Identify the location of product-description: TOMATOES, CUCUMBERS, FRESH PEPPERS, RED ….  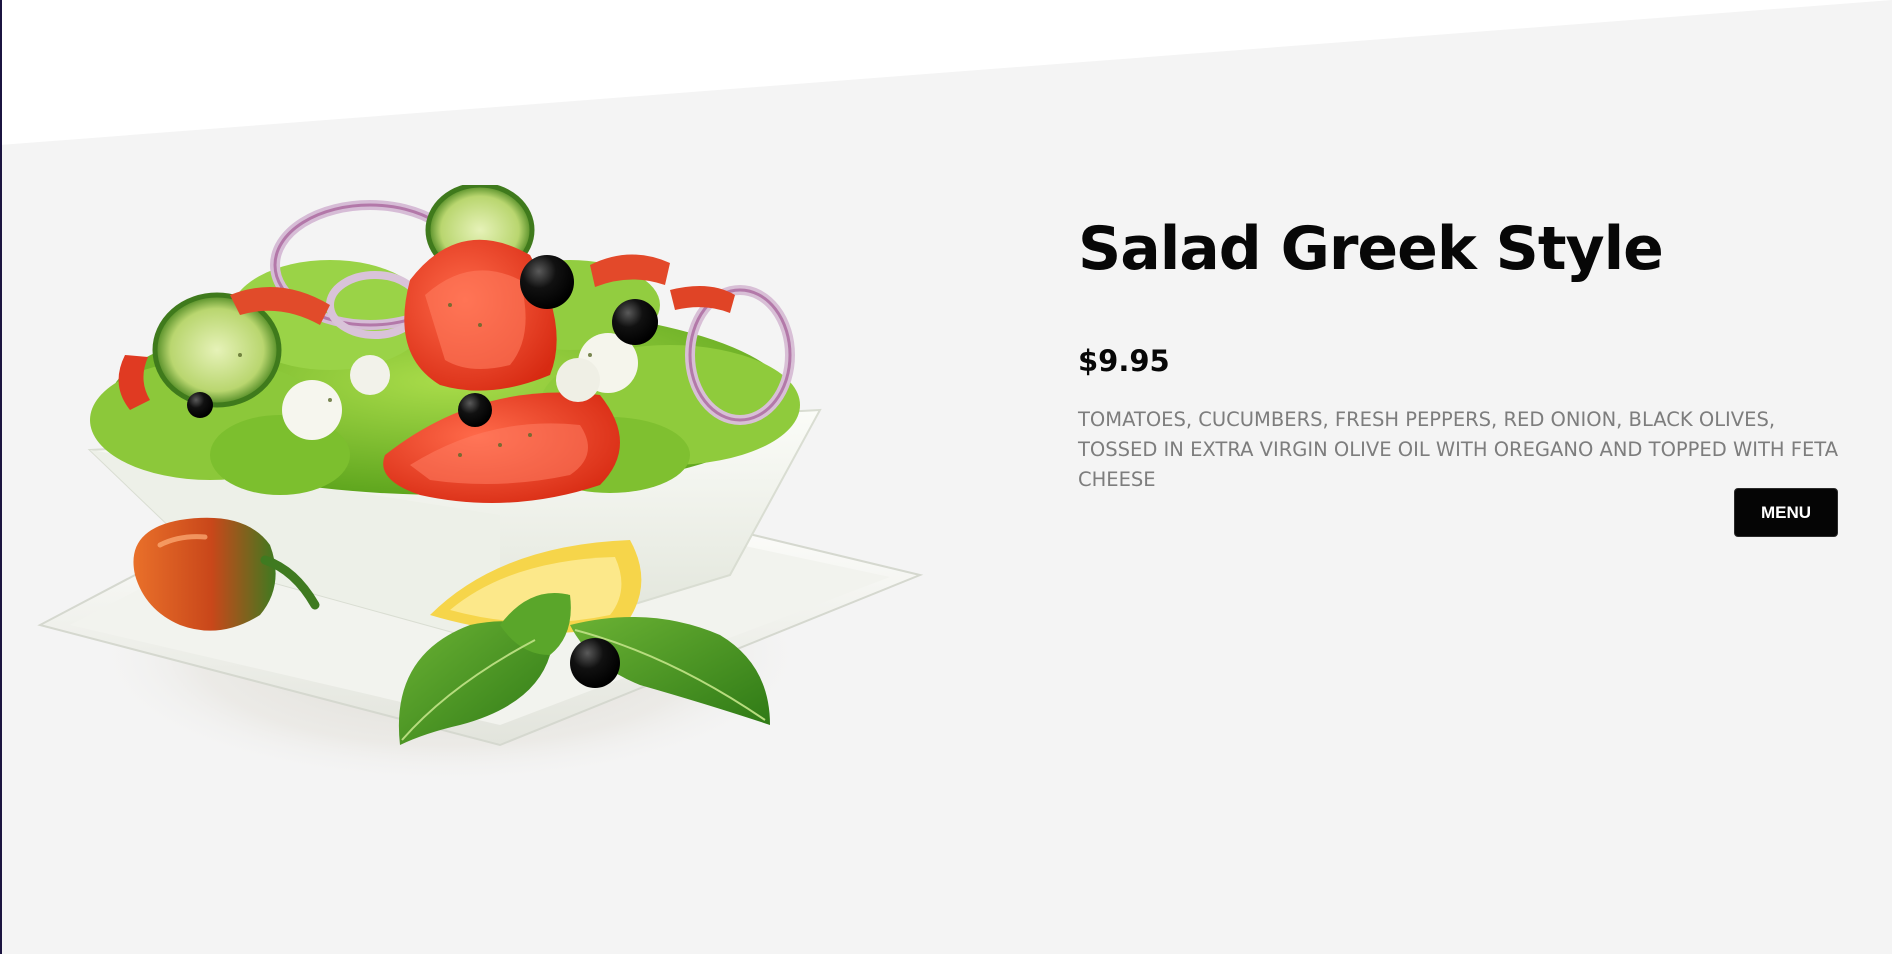
(1458, 449).